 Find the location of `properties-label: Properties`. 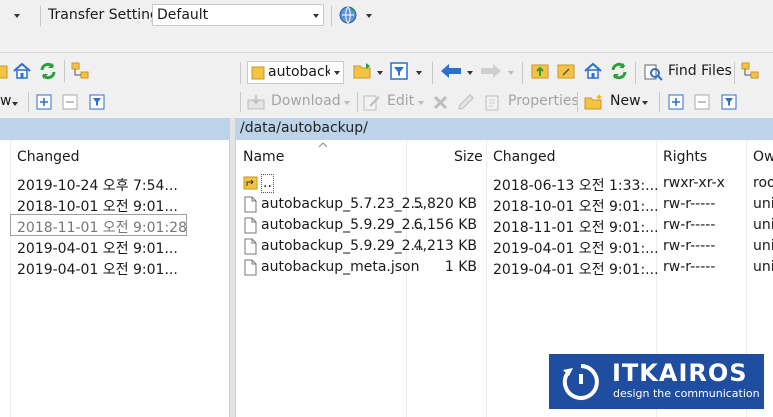

properties-label: Properties is located at coordinates (543, 101).